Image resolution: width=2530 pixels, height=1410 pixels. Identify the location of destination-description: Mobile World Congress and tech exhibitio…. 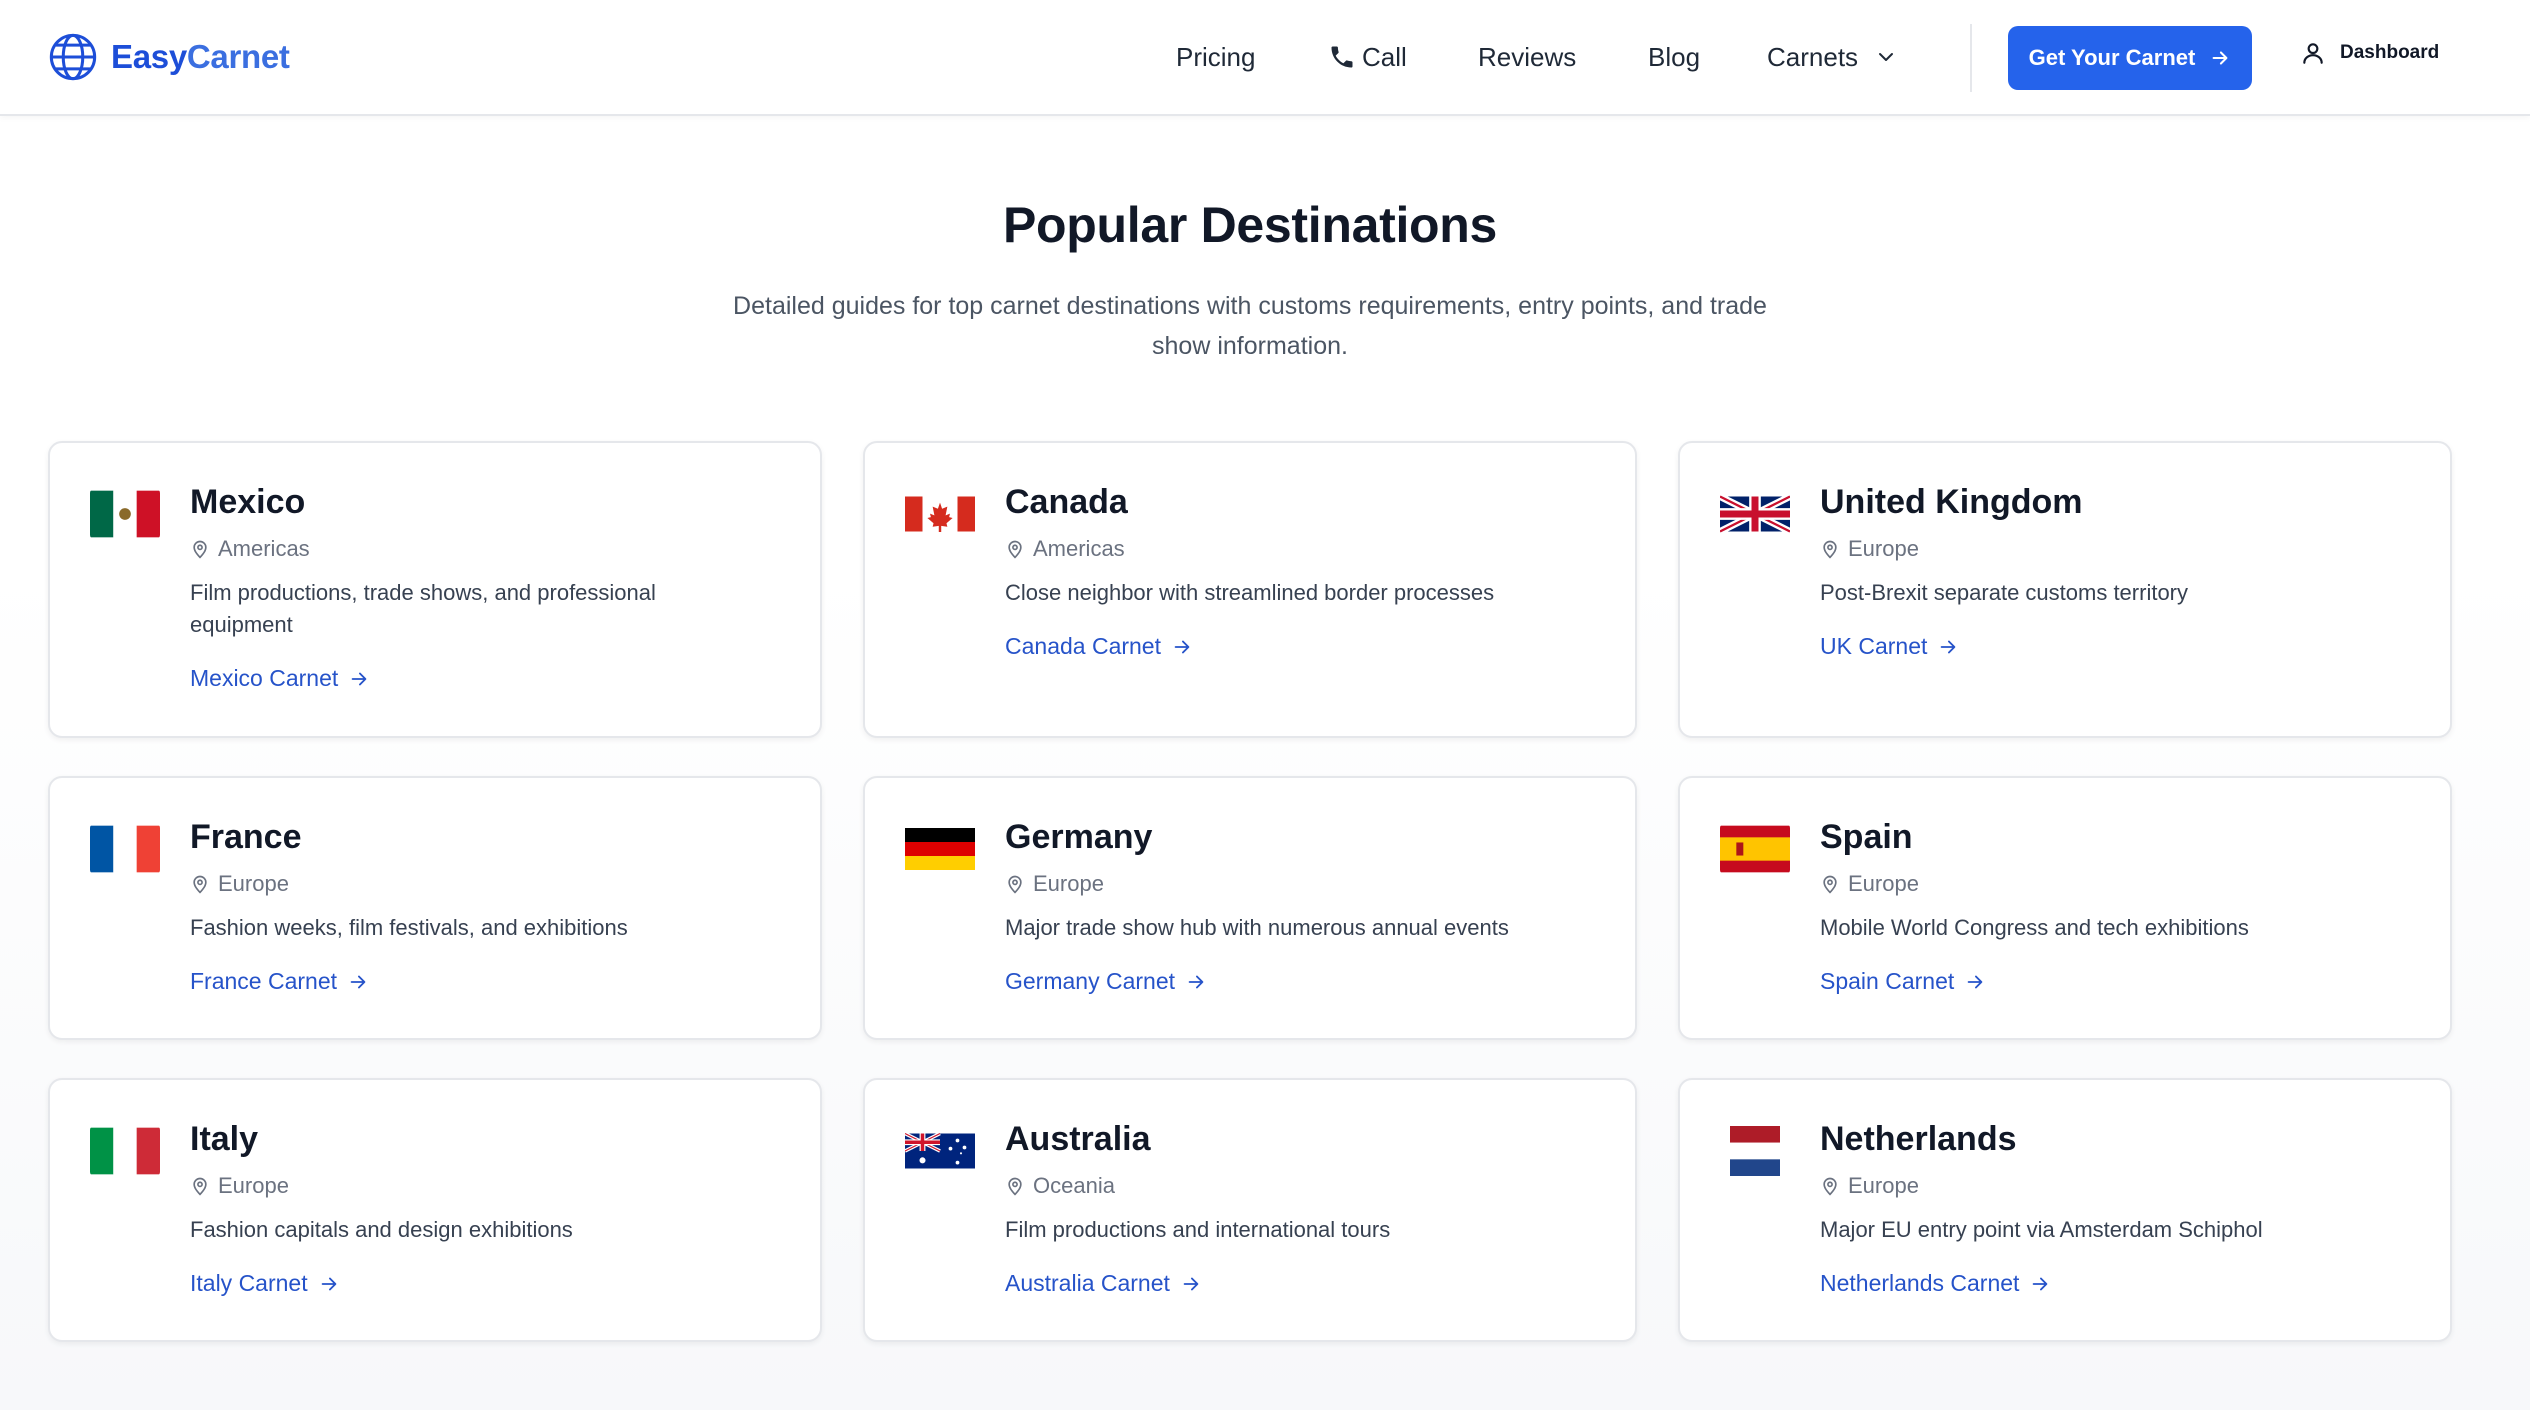
(2034, 927).